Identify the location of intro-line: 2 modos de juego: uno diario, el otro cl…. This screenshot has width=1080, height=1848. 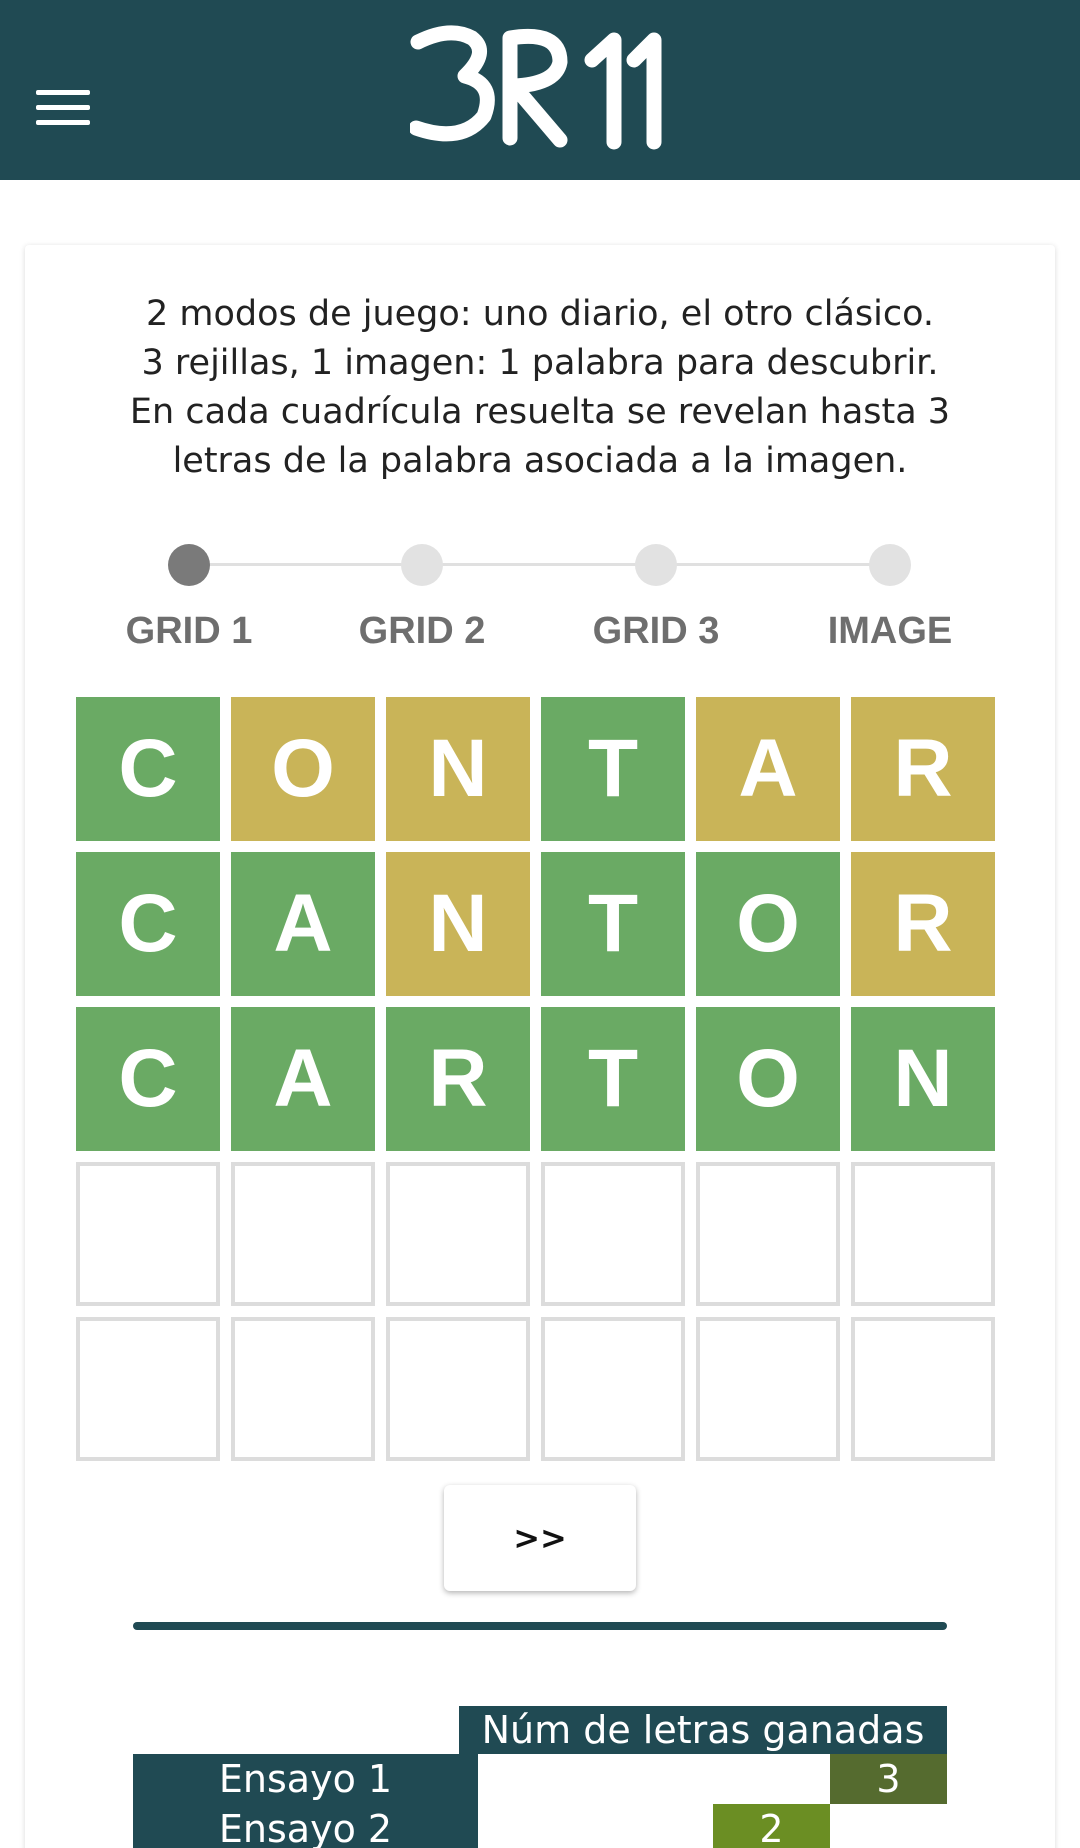
(540, 314).